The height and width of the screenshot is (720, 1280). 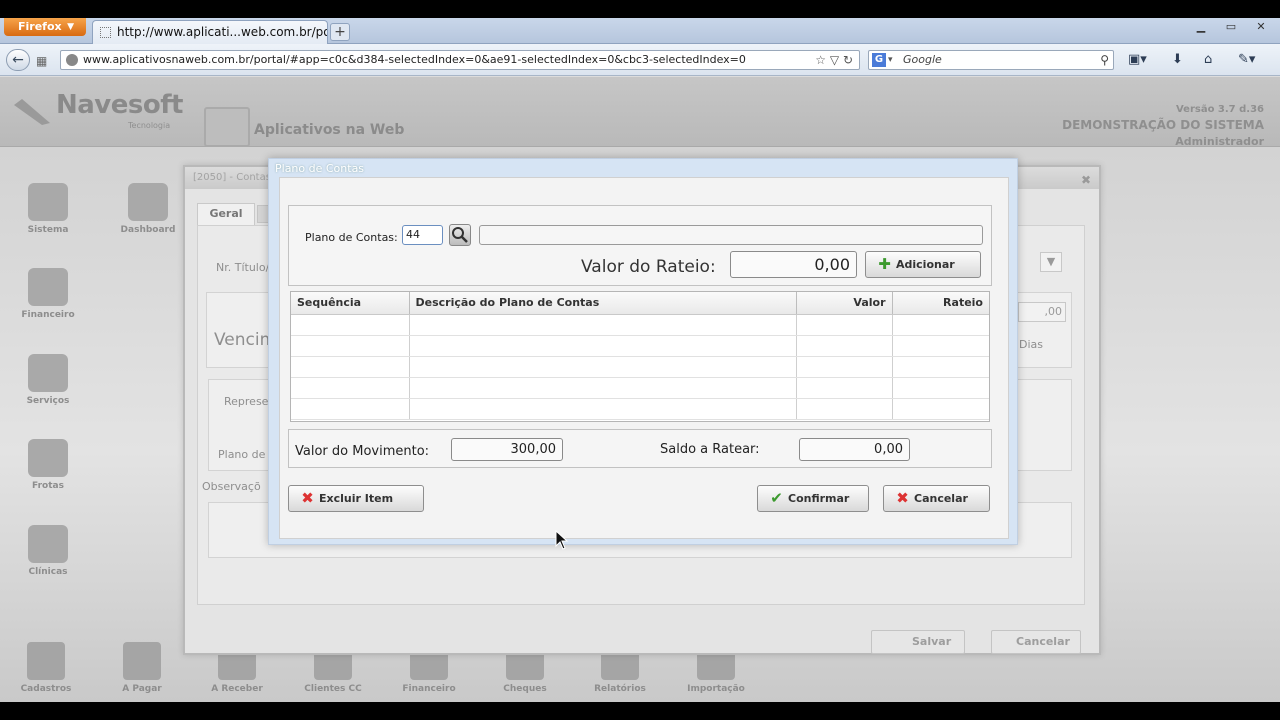 I want to click on chevron-down-icon: ▼, so click(x=70, y=27).